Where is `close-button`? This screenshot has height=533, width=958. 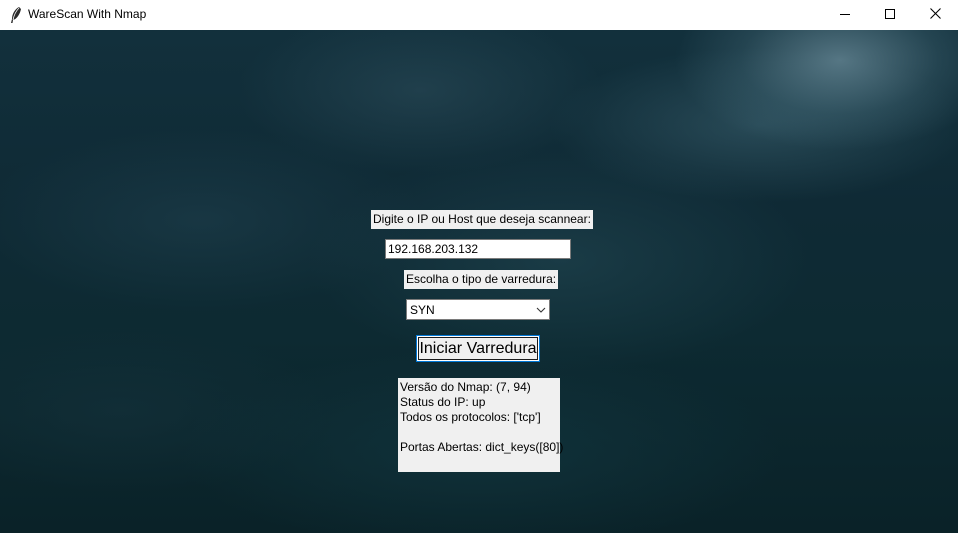 close-button is located at coordinates (935, 15).